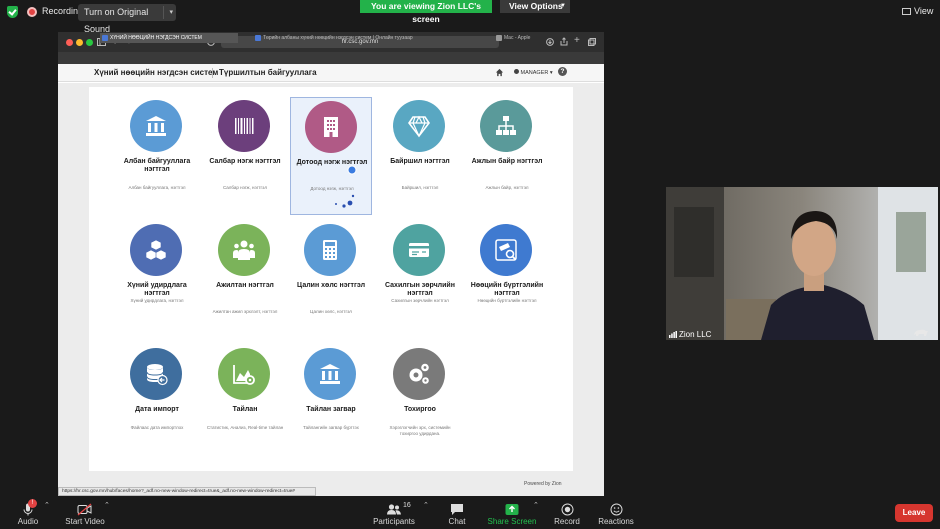 This screenshot has width=940, height=529. I want to click on module-description: Сахилгын зөрчлийн нэгтгэл, so click(420, 300).